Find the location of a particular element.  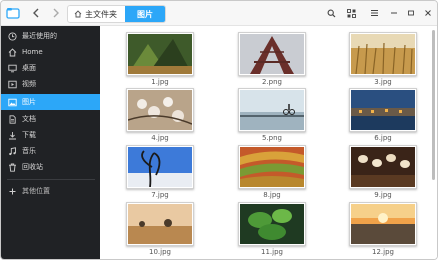

forward-button is located at coordinates (56, 13).